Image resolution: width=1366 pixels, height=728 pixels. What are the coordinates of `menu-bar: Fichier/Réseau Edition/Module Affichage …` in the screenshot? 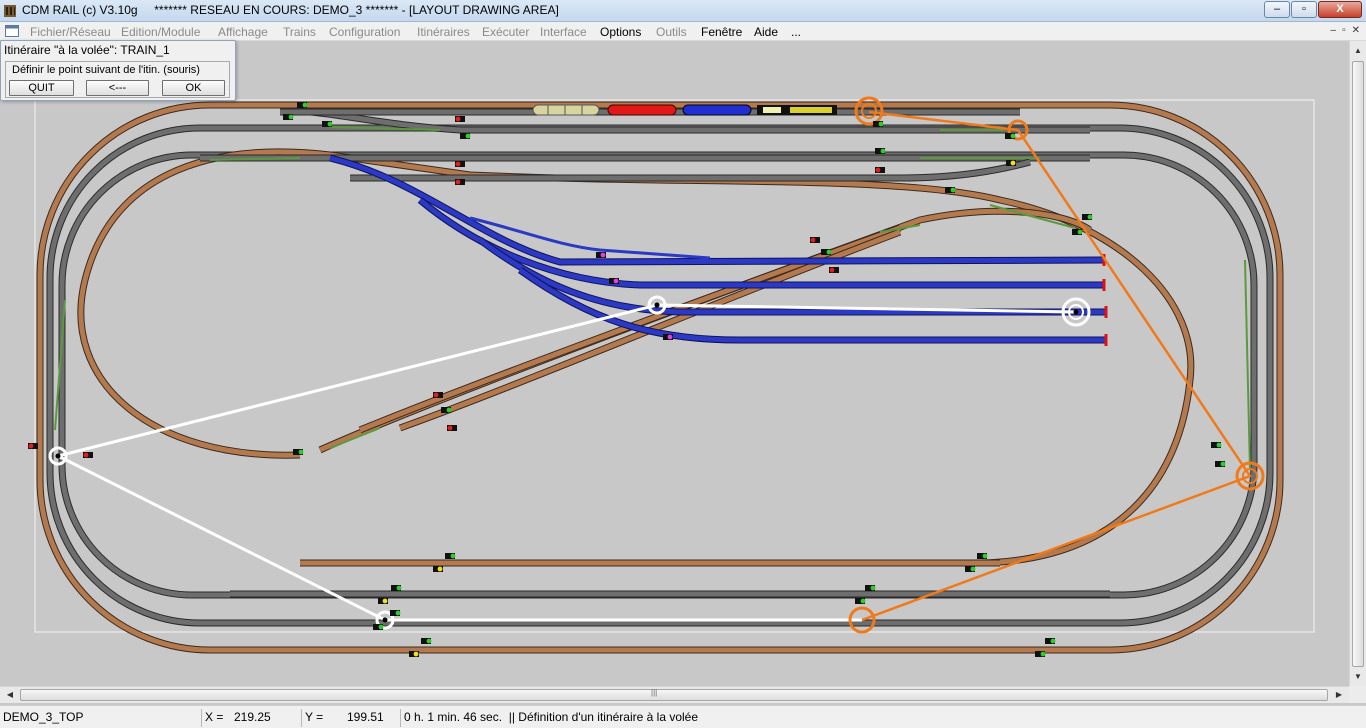 It's located at (683, 31).